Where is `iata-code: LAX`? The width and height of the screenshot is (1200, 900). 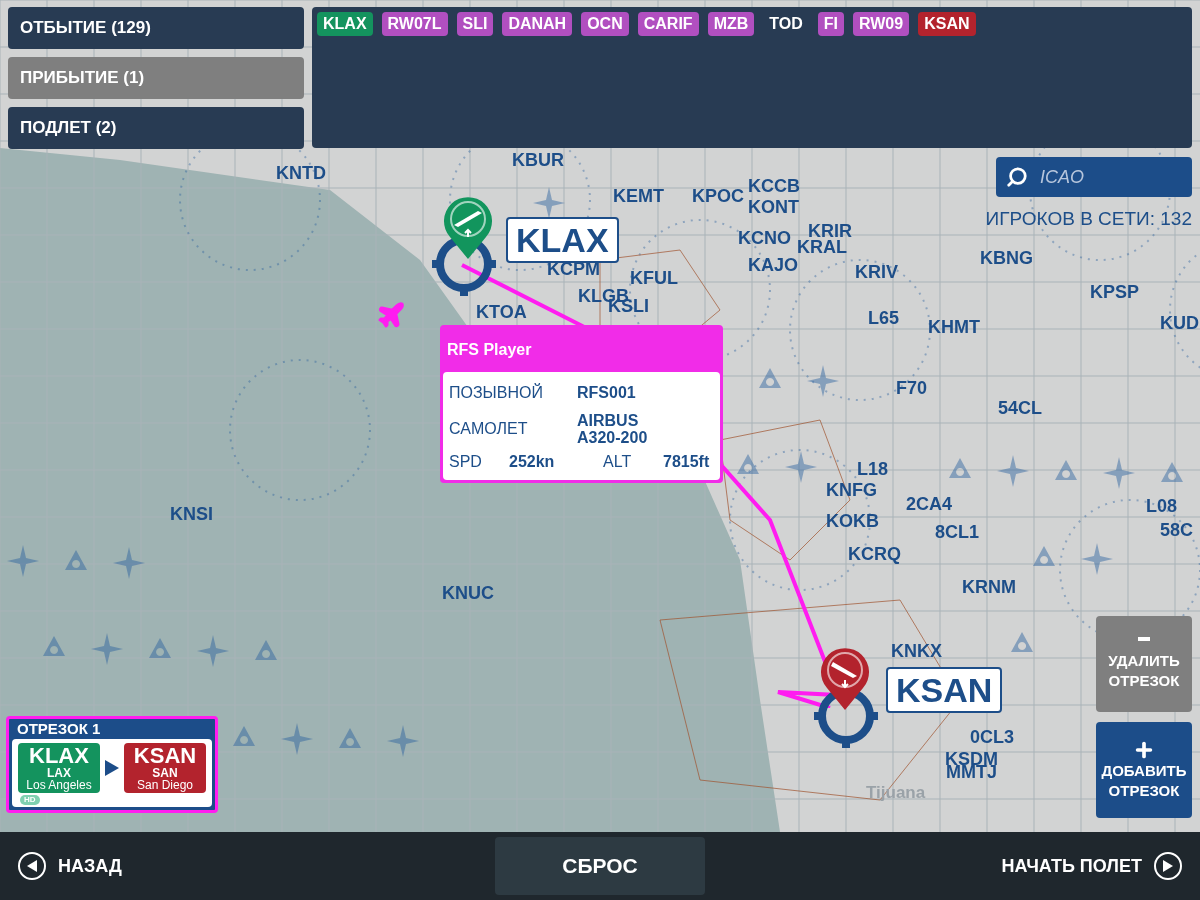
iata-code: LAX is located at coordinates (59, 773).